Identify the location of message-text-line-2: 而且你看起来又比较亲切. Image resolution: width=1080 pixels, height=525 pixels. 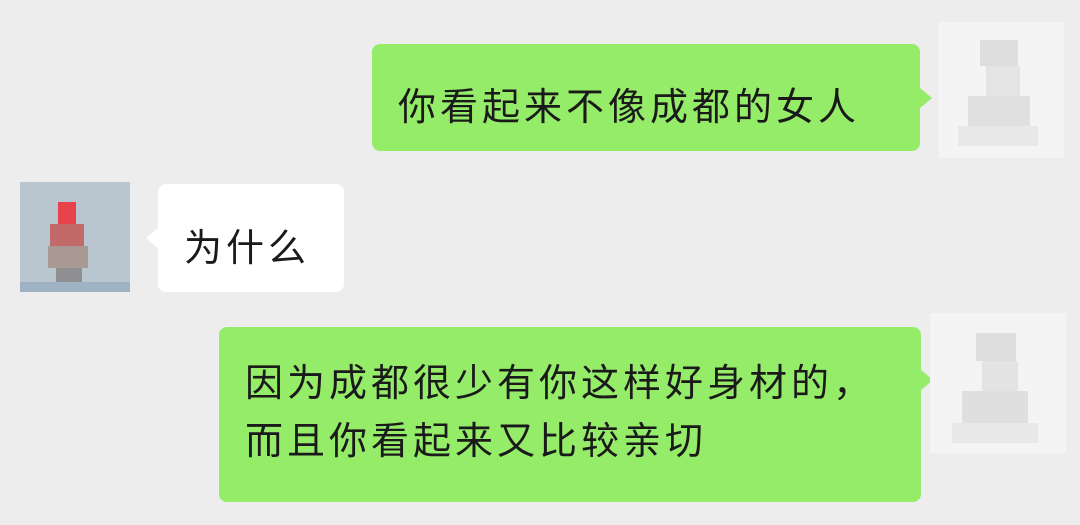
(476, 441).